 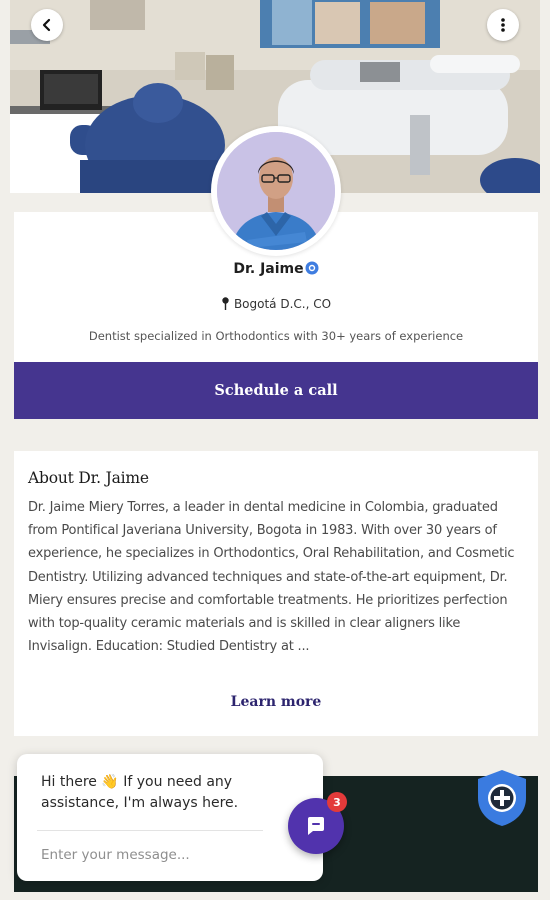 I want to click on doctor-portrait, so click(x=276, y=191).